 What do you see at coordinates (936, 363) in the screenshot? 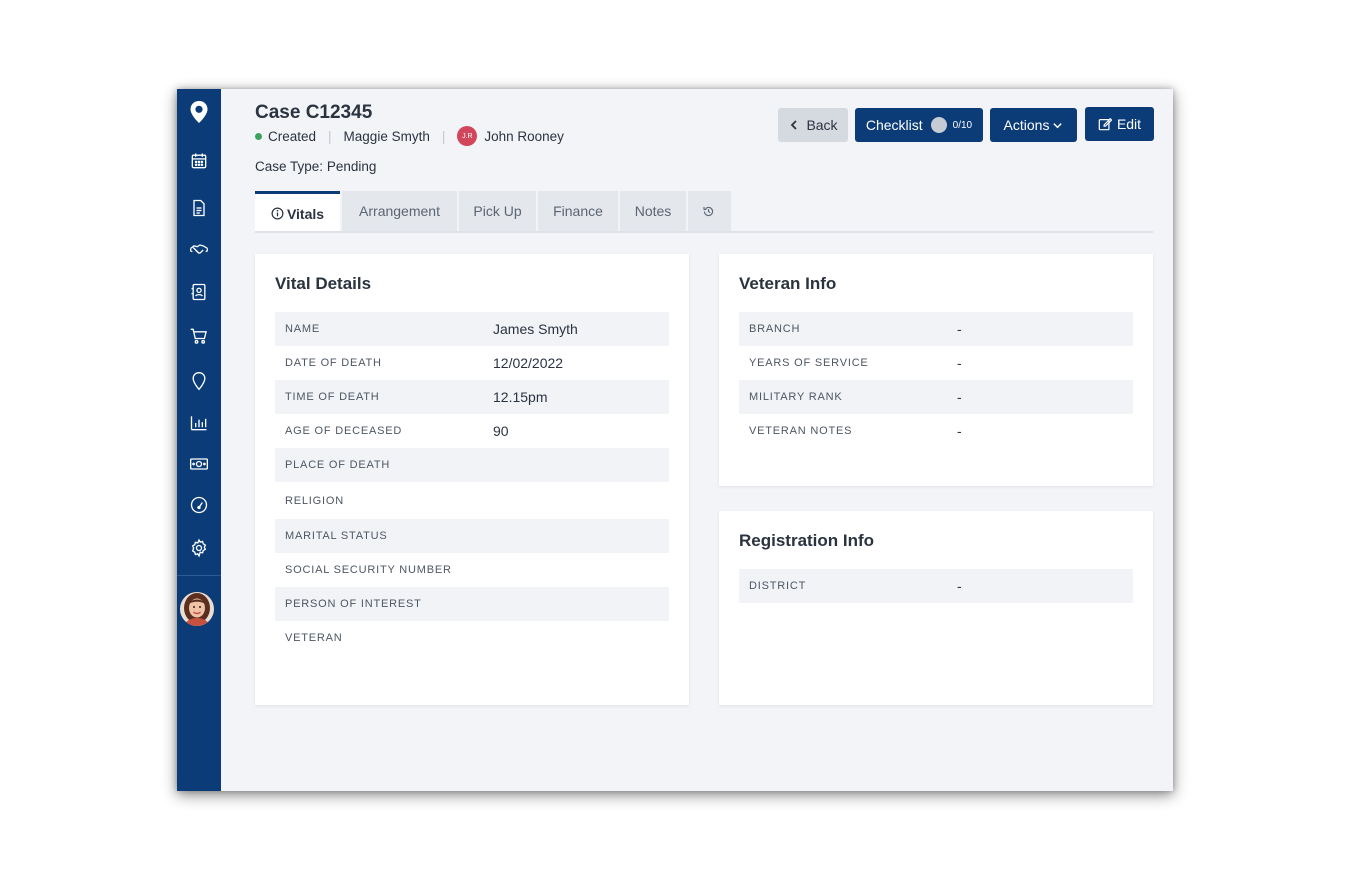
I see `table-row: YEARS OF SERVICE -` at bounding box center [936, 363].